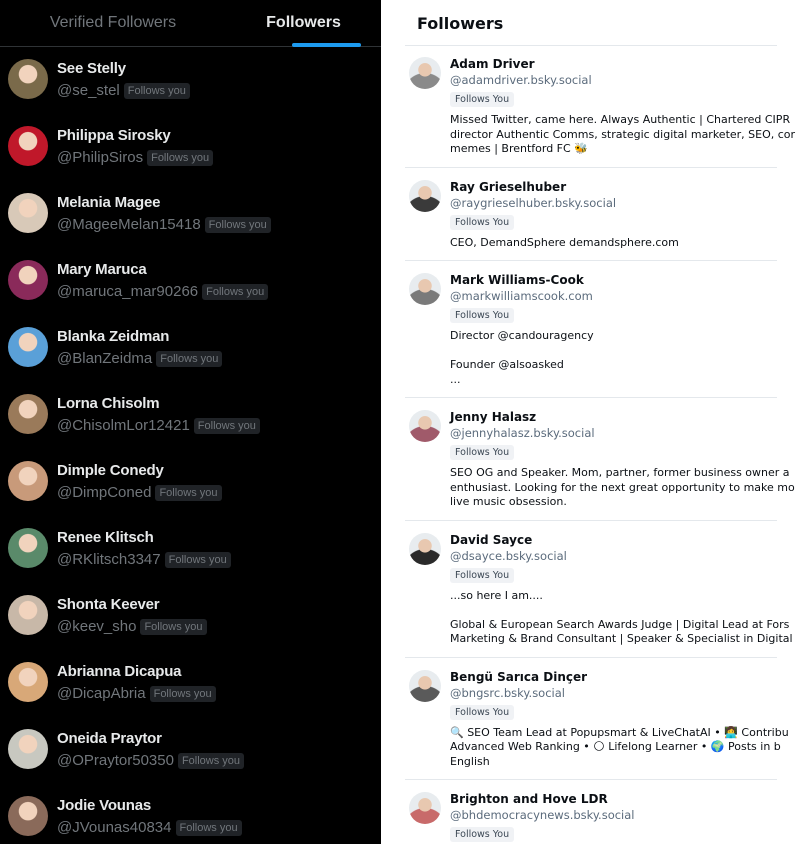  What do you see at coordinates (91, 68) in the screenshot?
I see `follower-name: See Stelly` at bounding box center [91, 68].